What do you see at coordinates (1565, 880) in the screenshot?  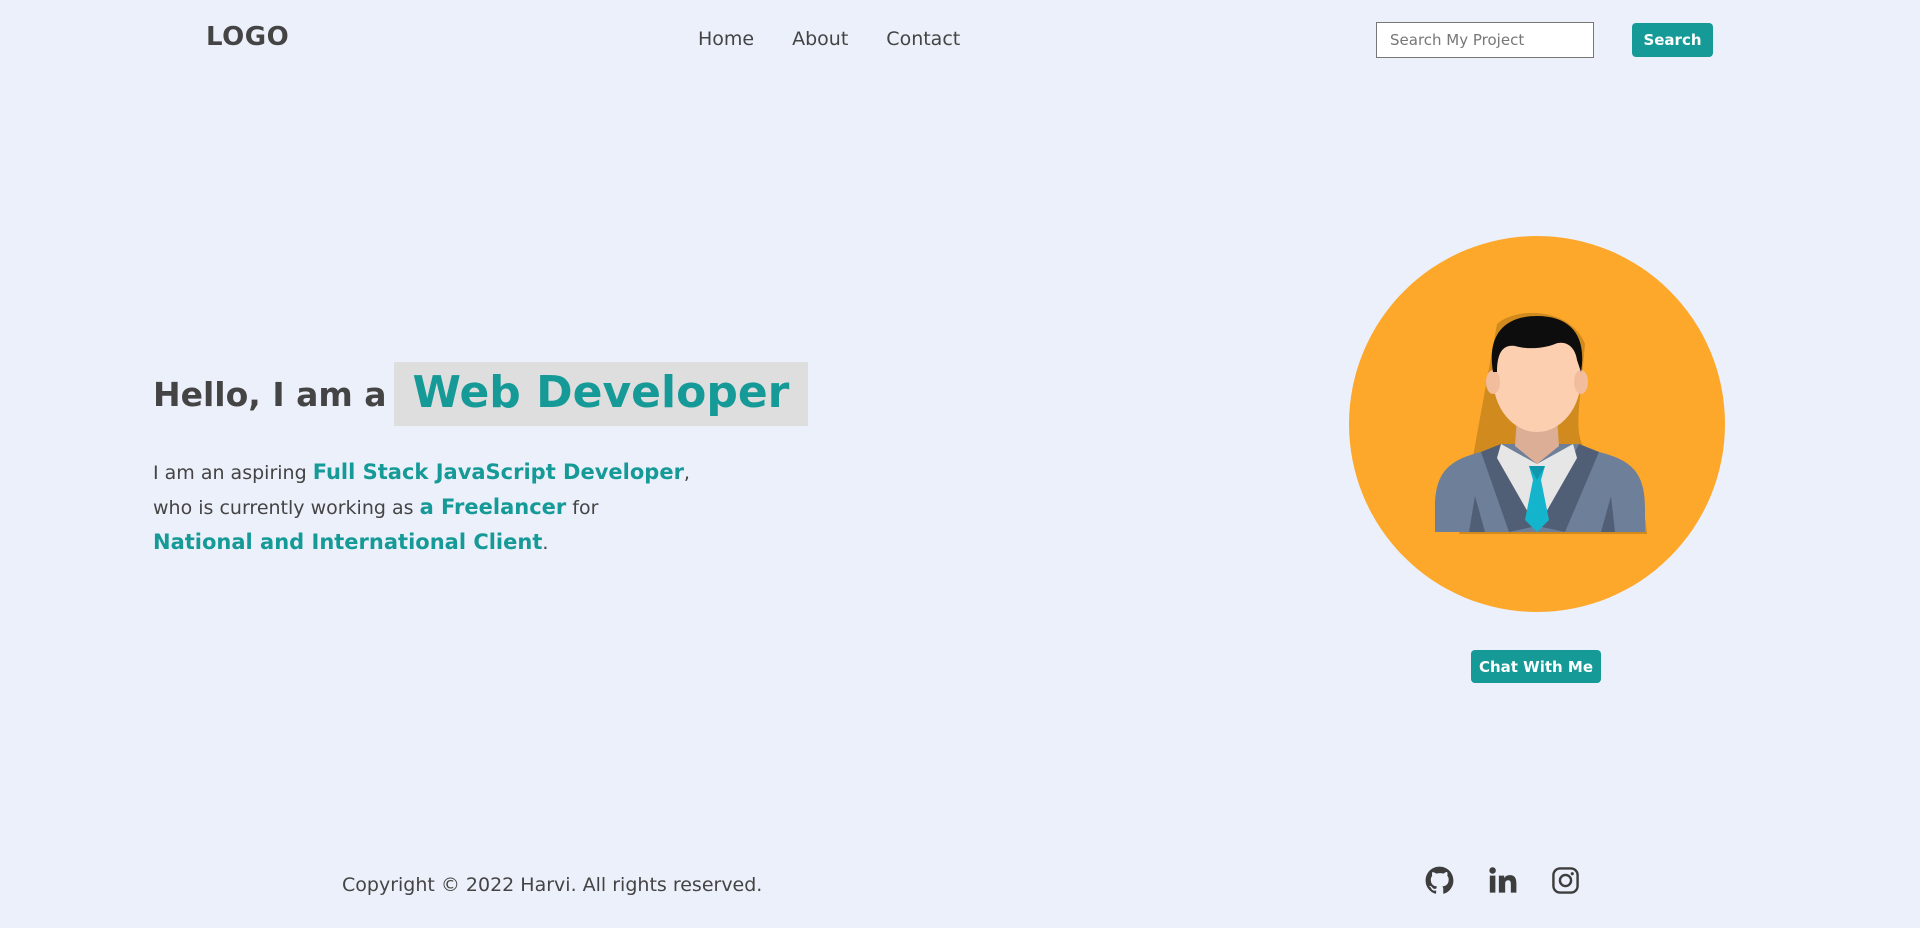 I see `instagram-icon` at bounding box center [1565, 880].